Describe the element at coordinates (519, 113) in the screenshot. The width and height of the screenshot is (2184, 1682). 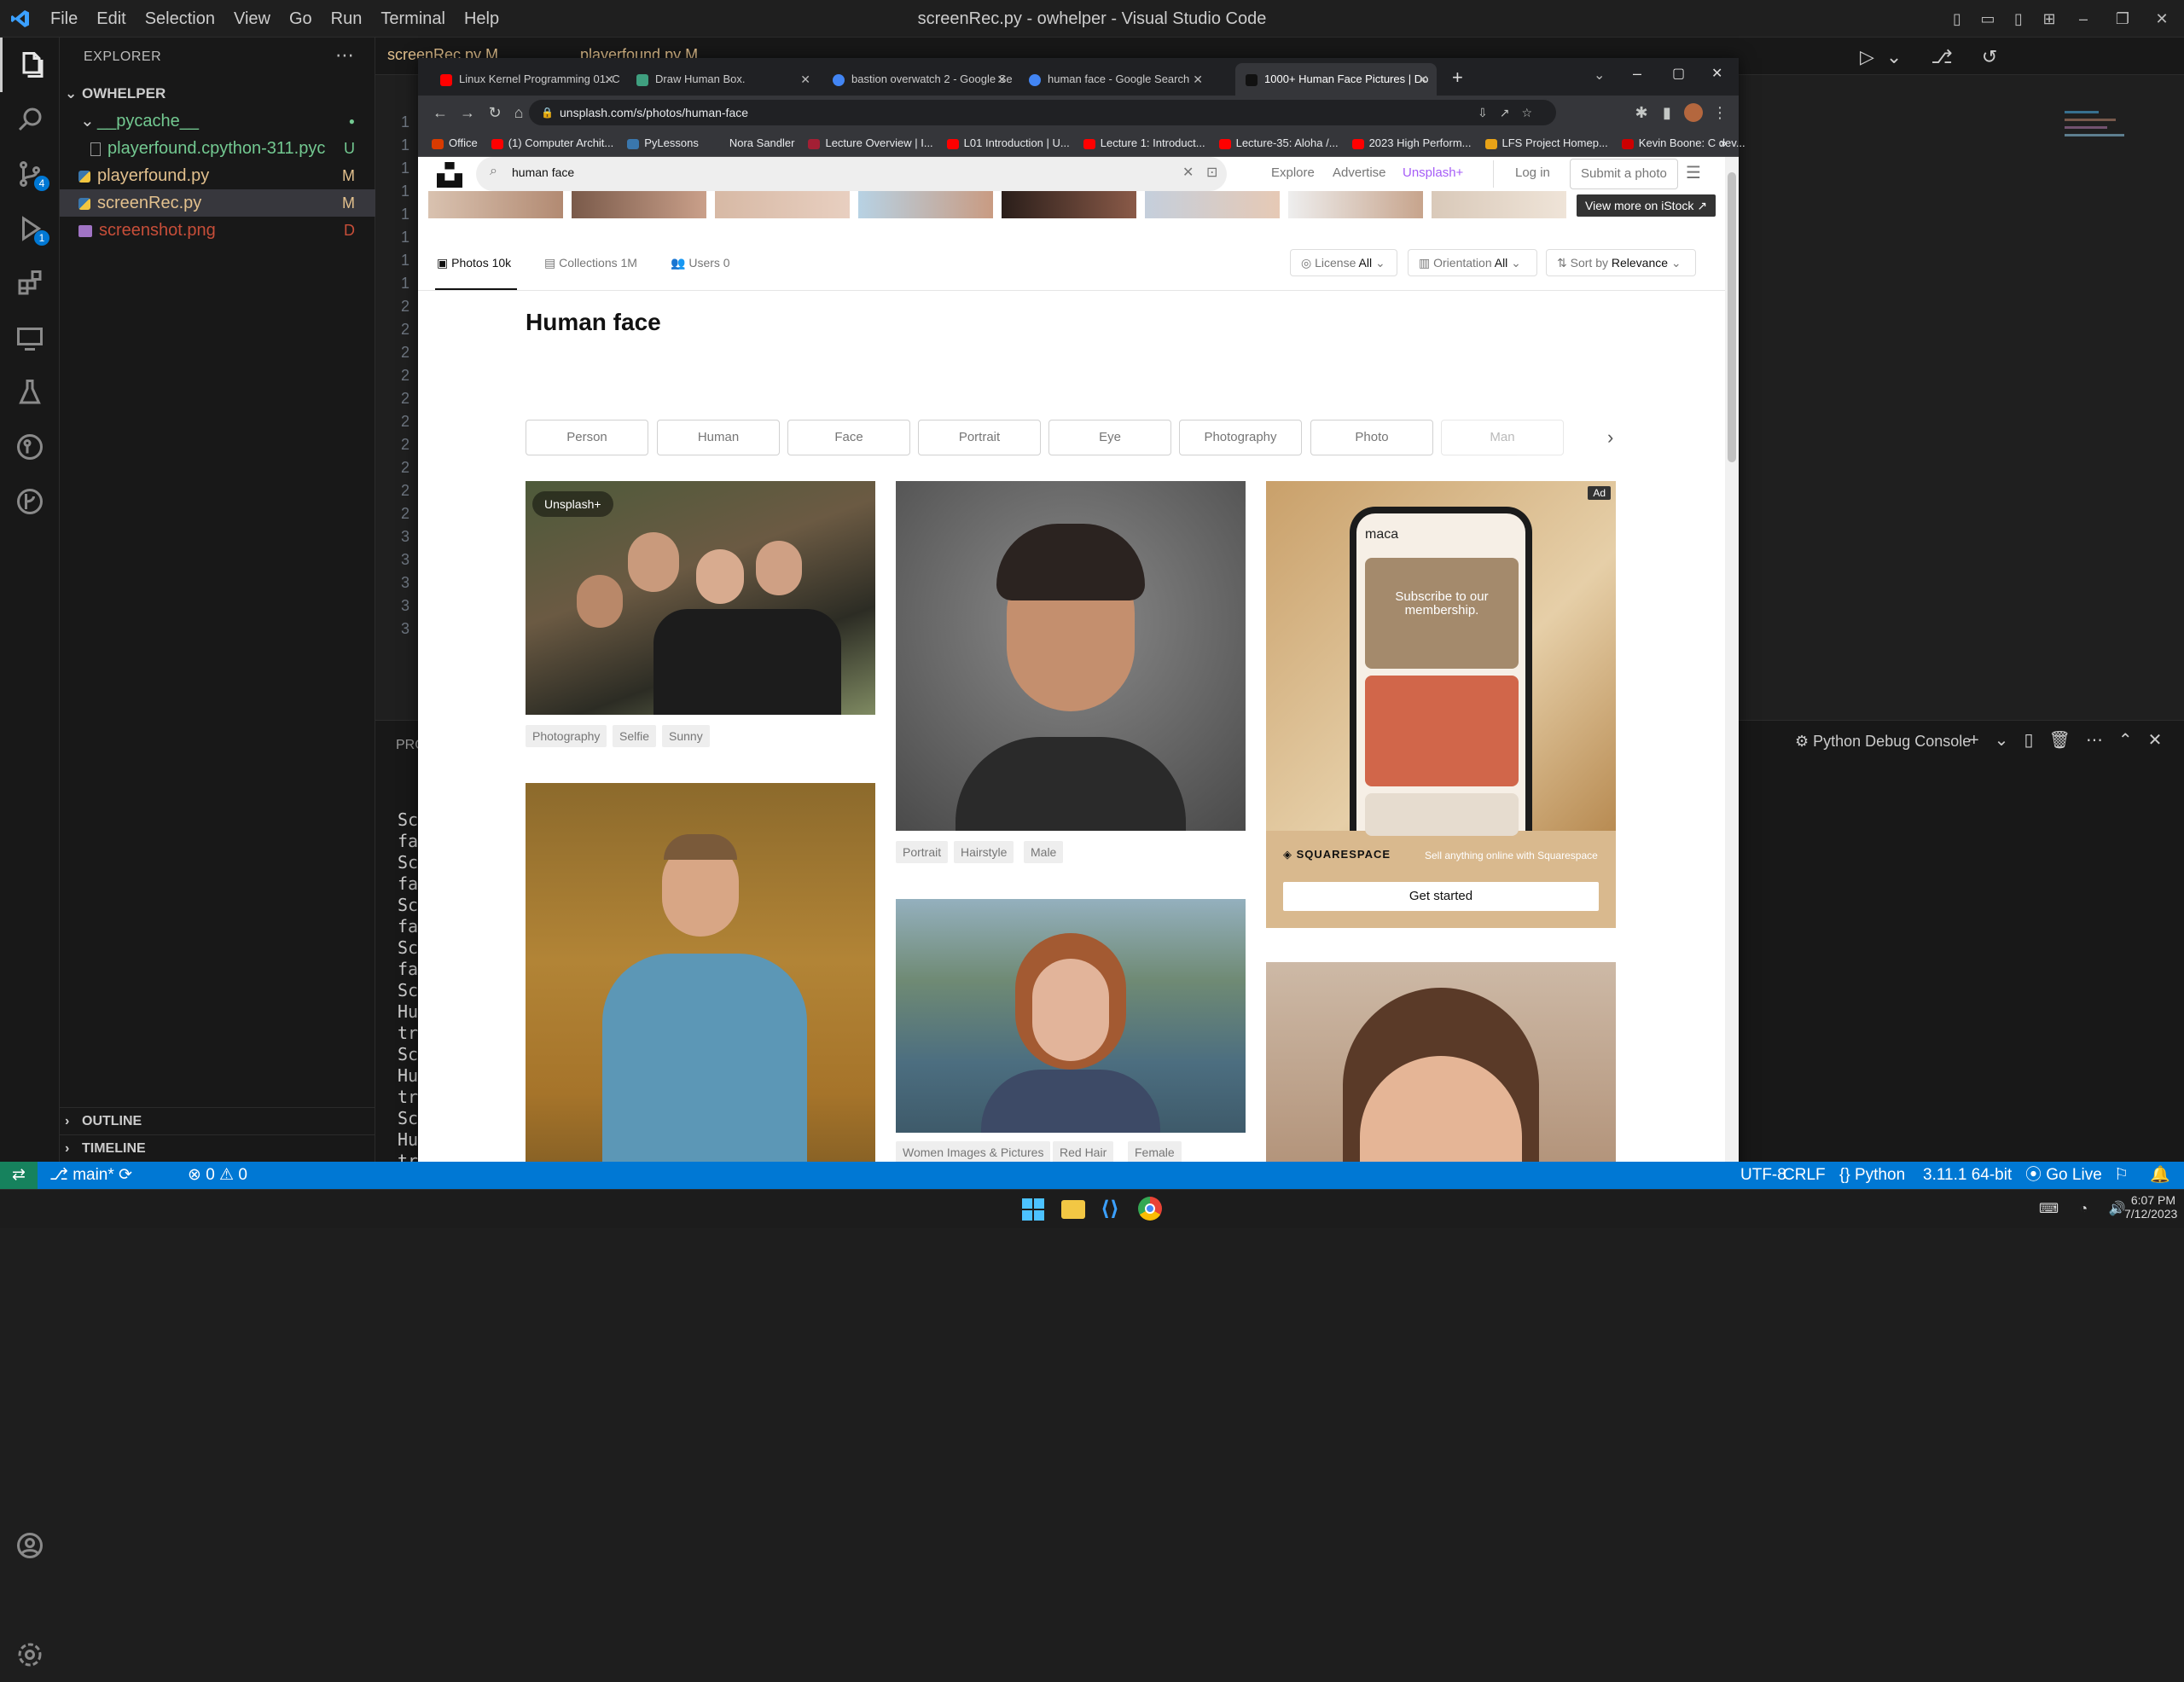
I see `home-icon: ⌂` at that location.